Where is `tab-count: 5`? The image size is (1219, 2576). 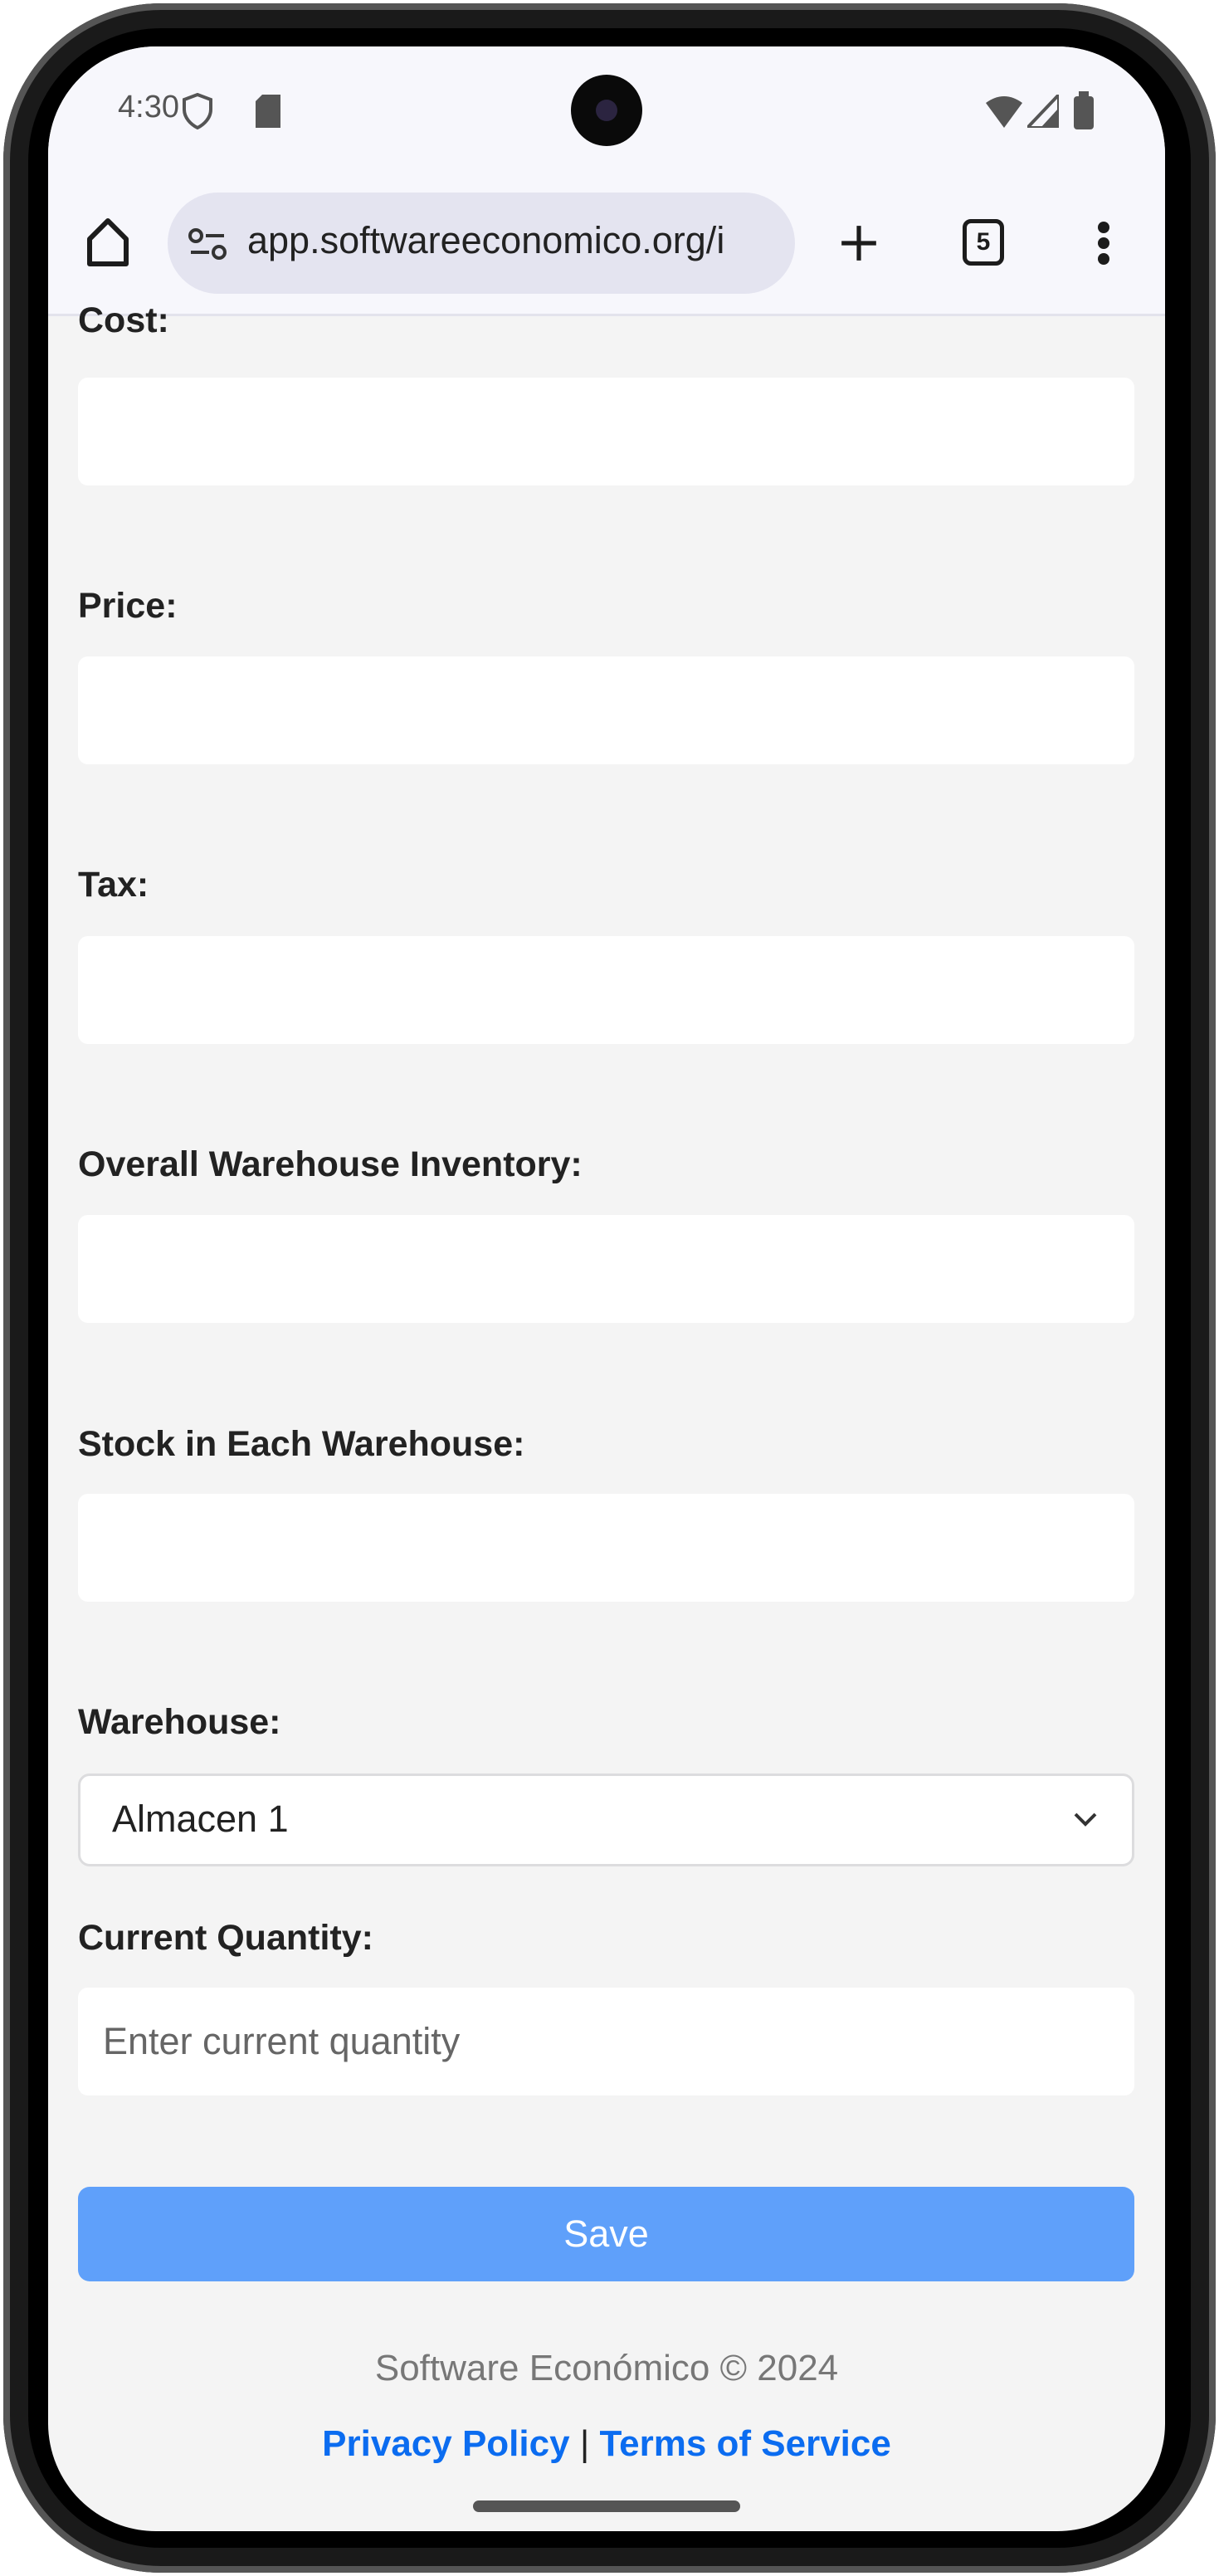
tab-count: 5 is located at coordinates (984, 242).